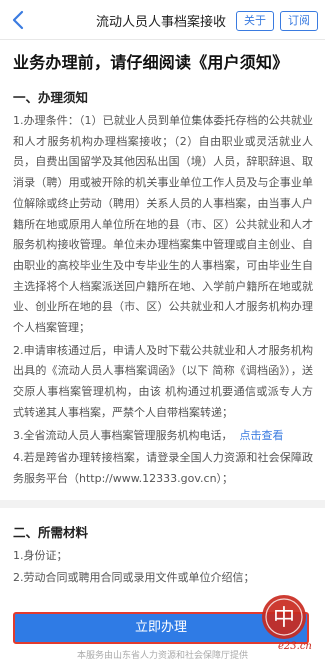 The image size is (325, 661). What do you see at coordinates (51, 97) in the screenshot?
I see `section-title-instructions: 一、办理须知` at bounding box center [51, 97].